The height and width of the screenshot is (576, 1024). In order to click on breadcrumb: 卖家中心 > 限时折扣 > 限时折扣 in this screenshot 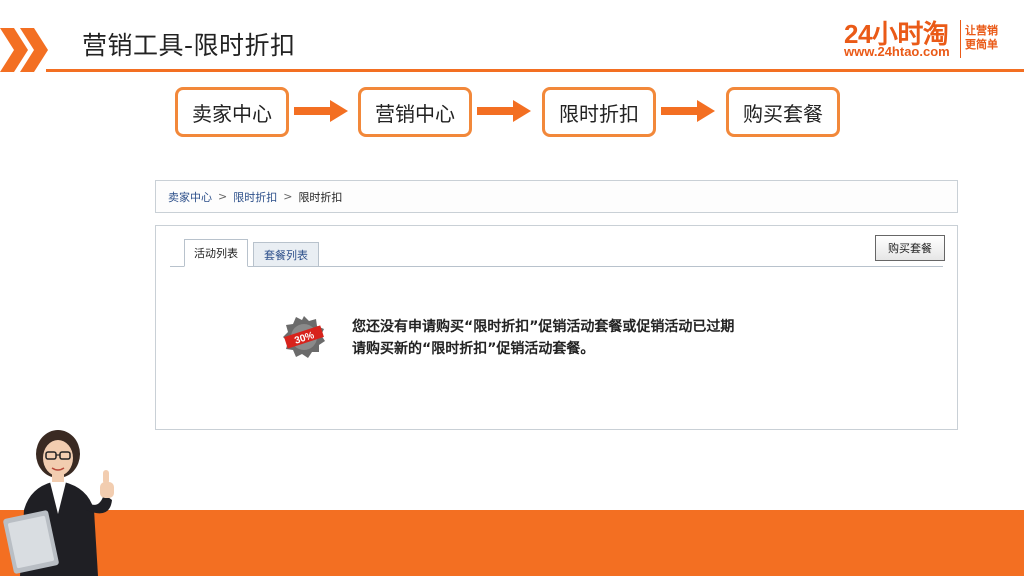, I will do `click(556, 196)`.